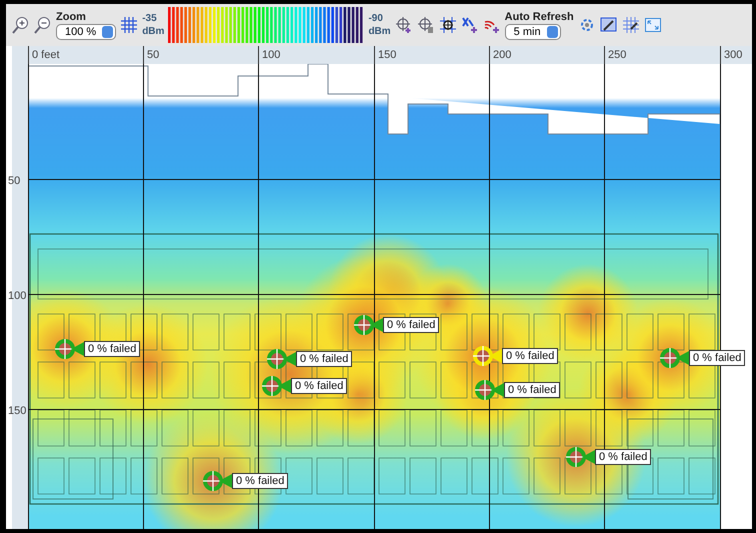  I want to click on edit-map-icon, so click(609, 25).